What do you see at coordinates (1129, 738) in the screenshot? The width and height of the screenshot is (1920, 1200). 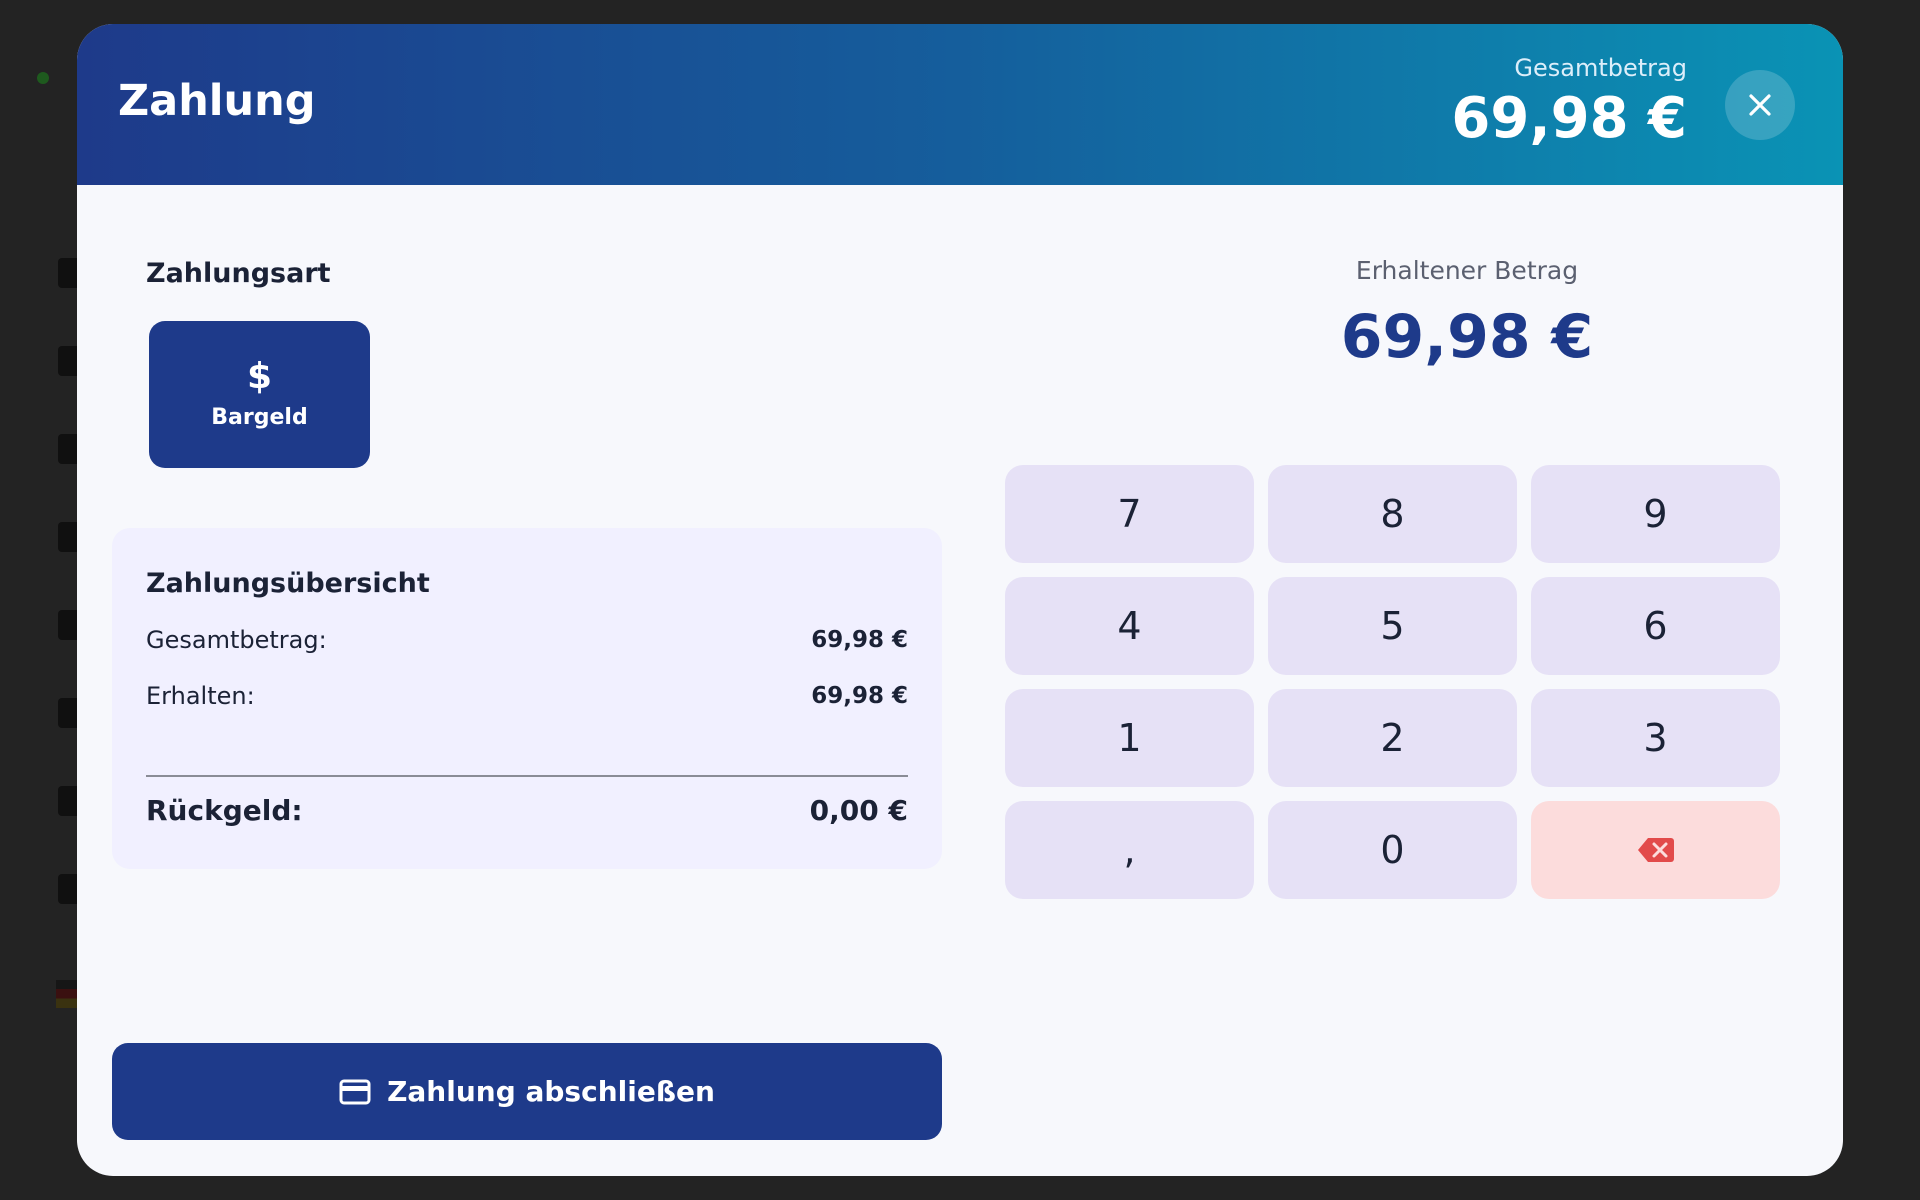 I see `key-1: 1` at bounding box center [1129, 738].